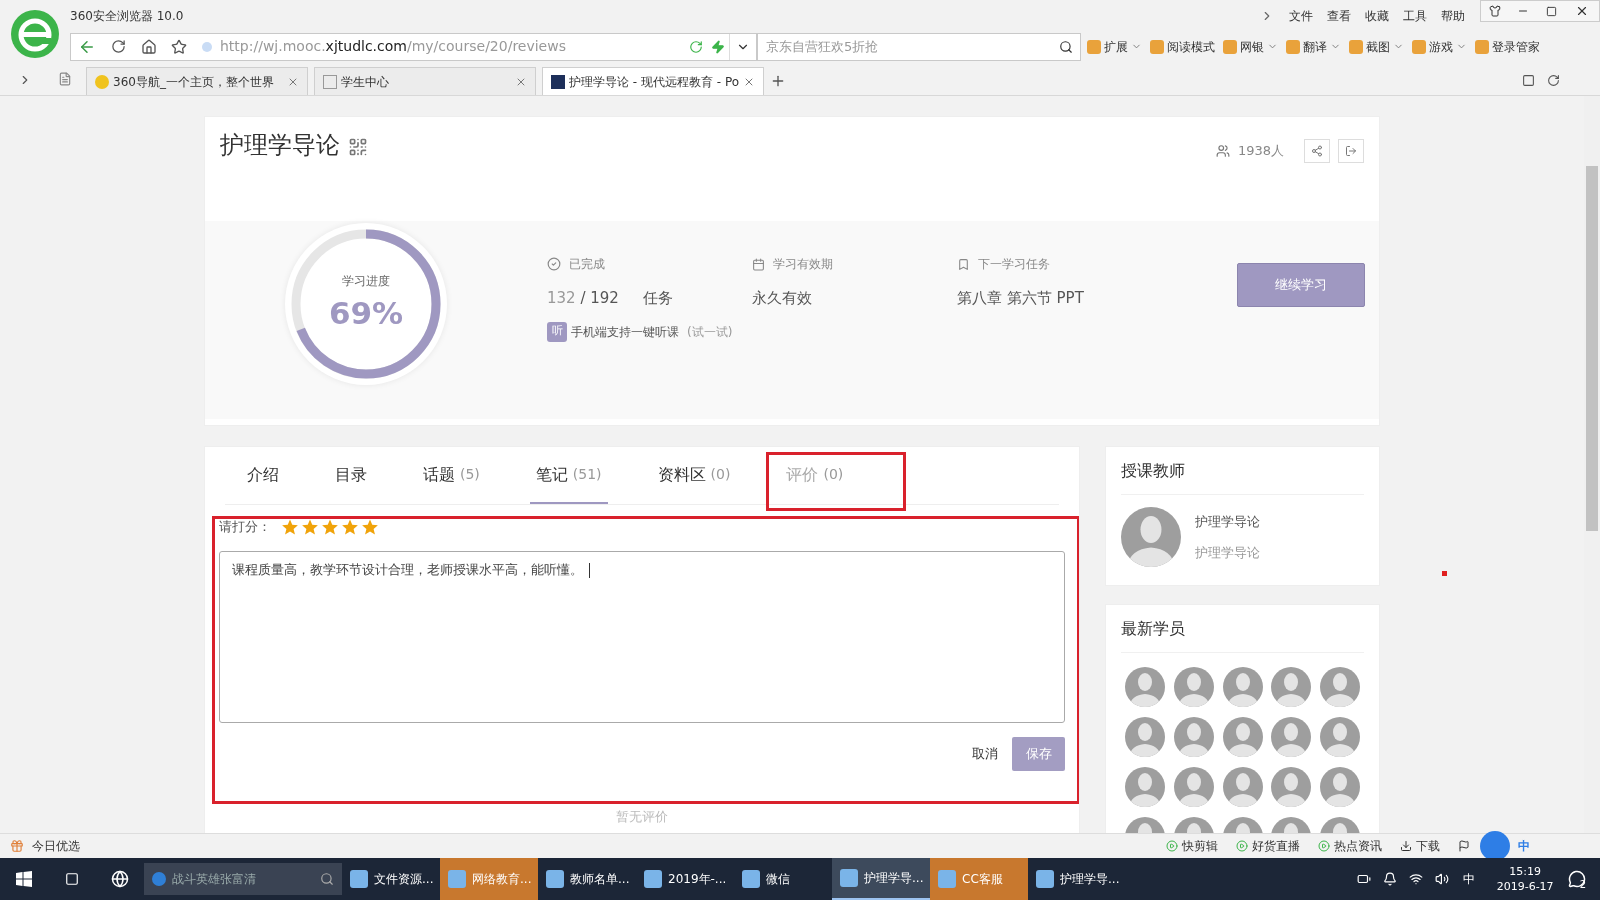 The width and height of the screenshot is (1600, 900). I want to click on status-item: 好货直播, so click(1268, 846).